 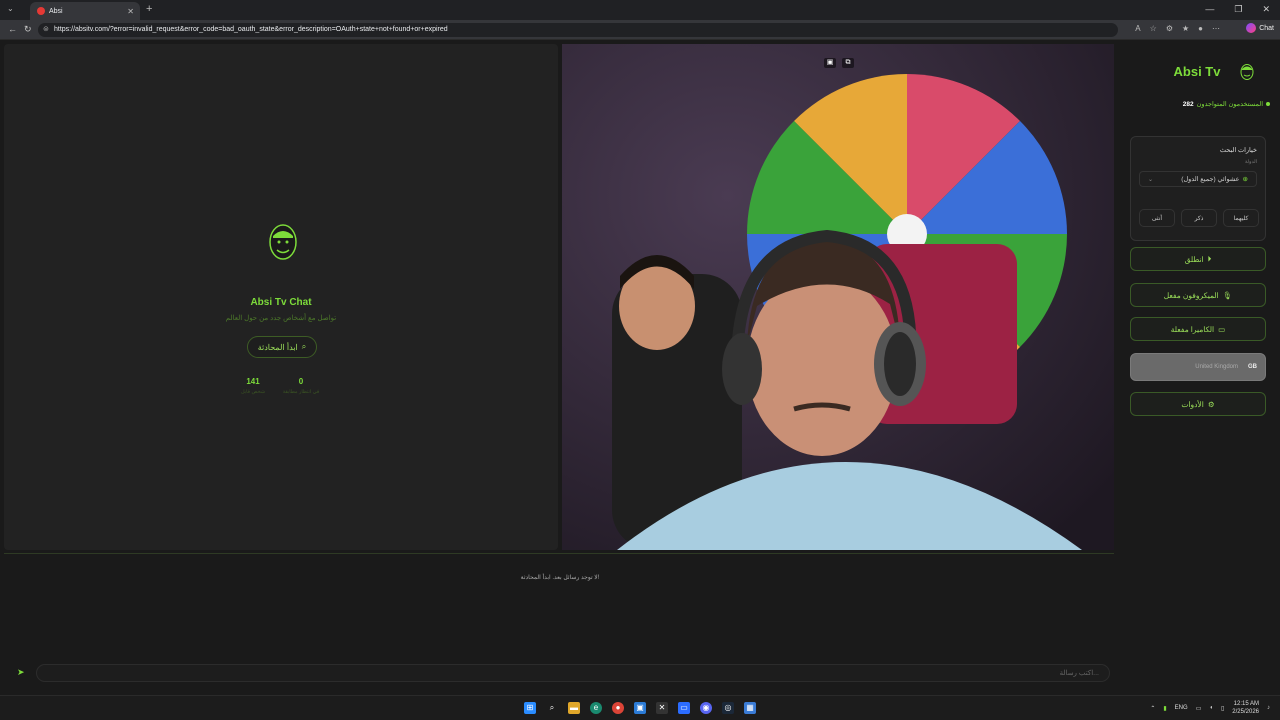 What do you see at coordinates (1185, 28) in the screenshot?
I see `favorites-icon: ★` at bounding box center [1185, 28].